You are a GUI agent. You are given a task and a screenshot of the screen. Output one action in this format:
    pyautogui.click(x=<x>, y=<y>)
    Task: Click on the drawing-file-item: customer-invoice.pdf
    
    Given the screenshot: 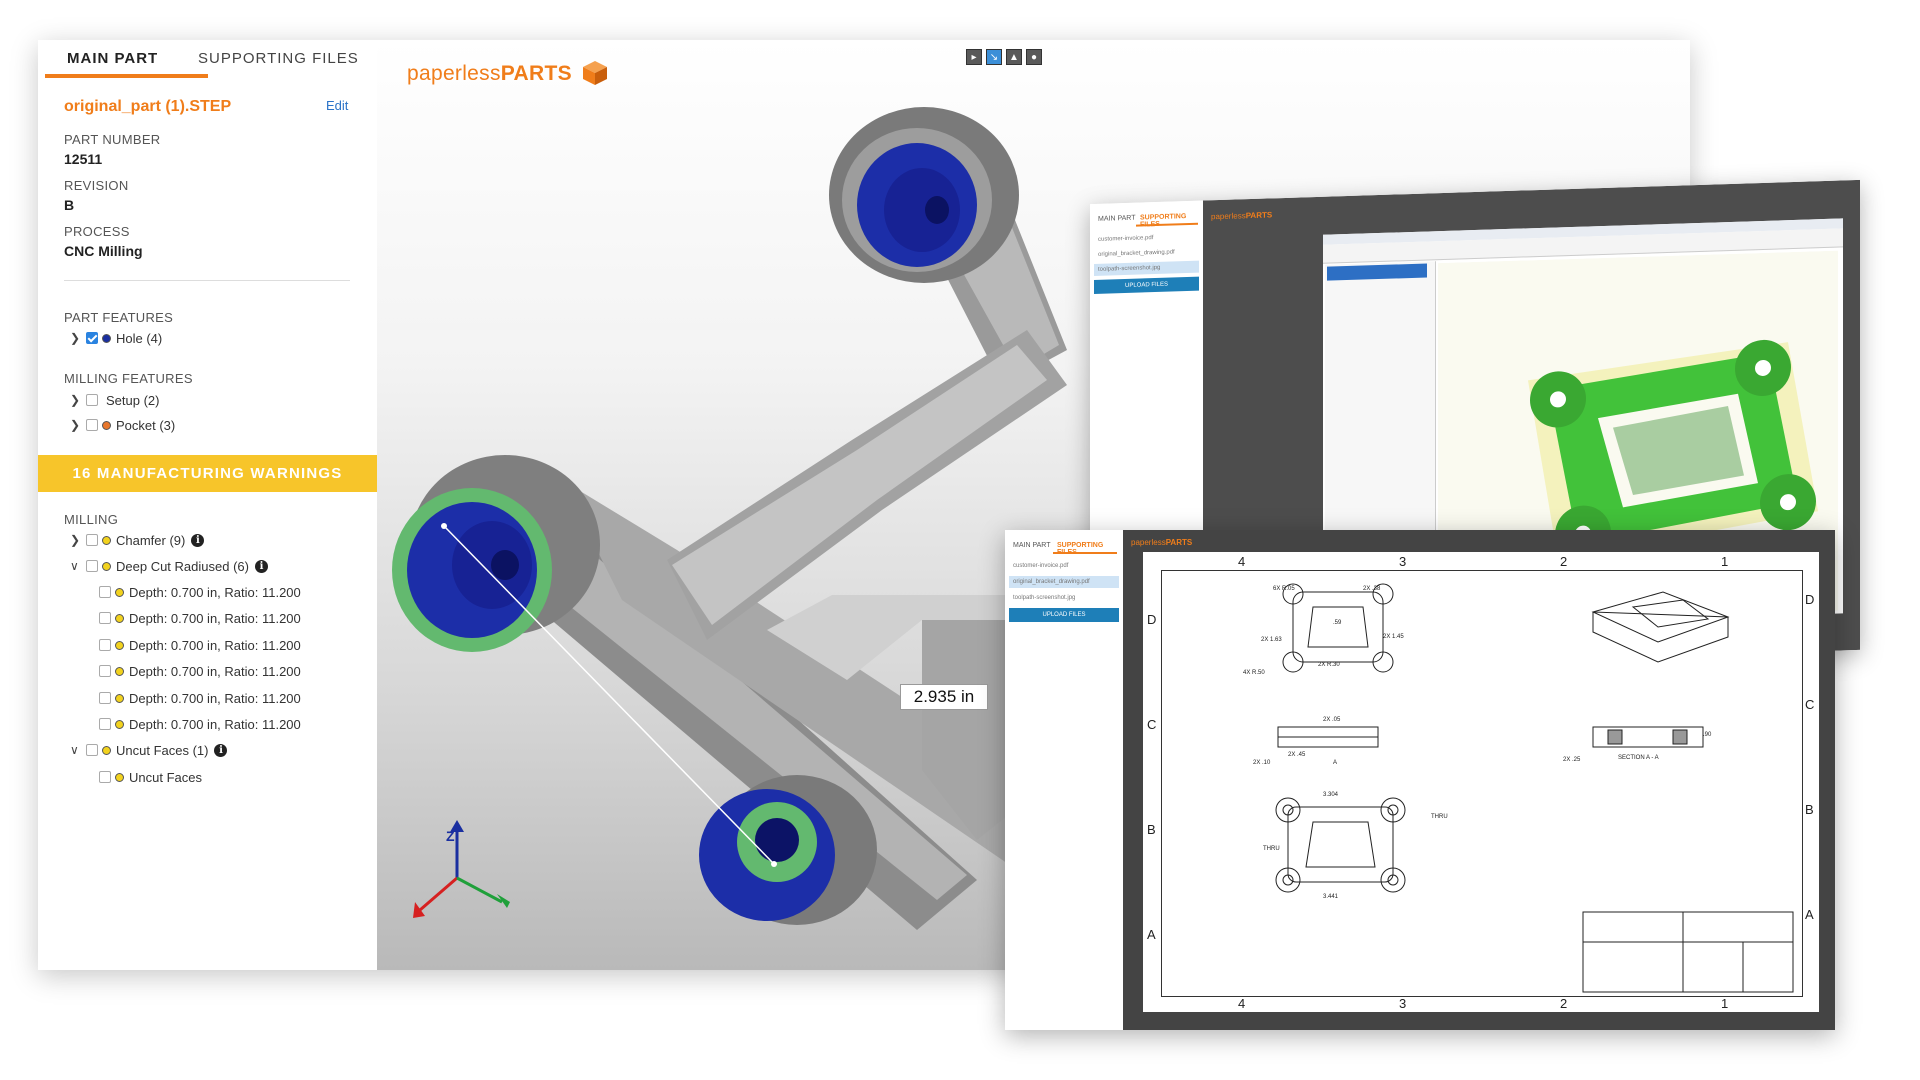 What is the action you would take?
    pyautogui.click(x=1064, y=566)
    